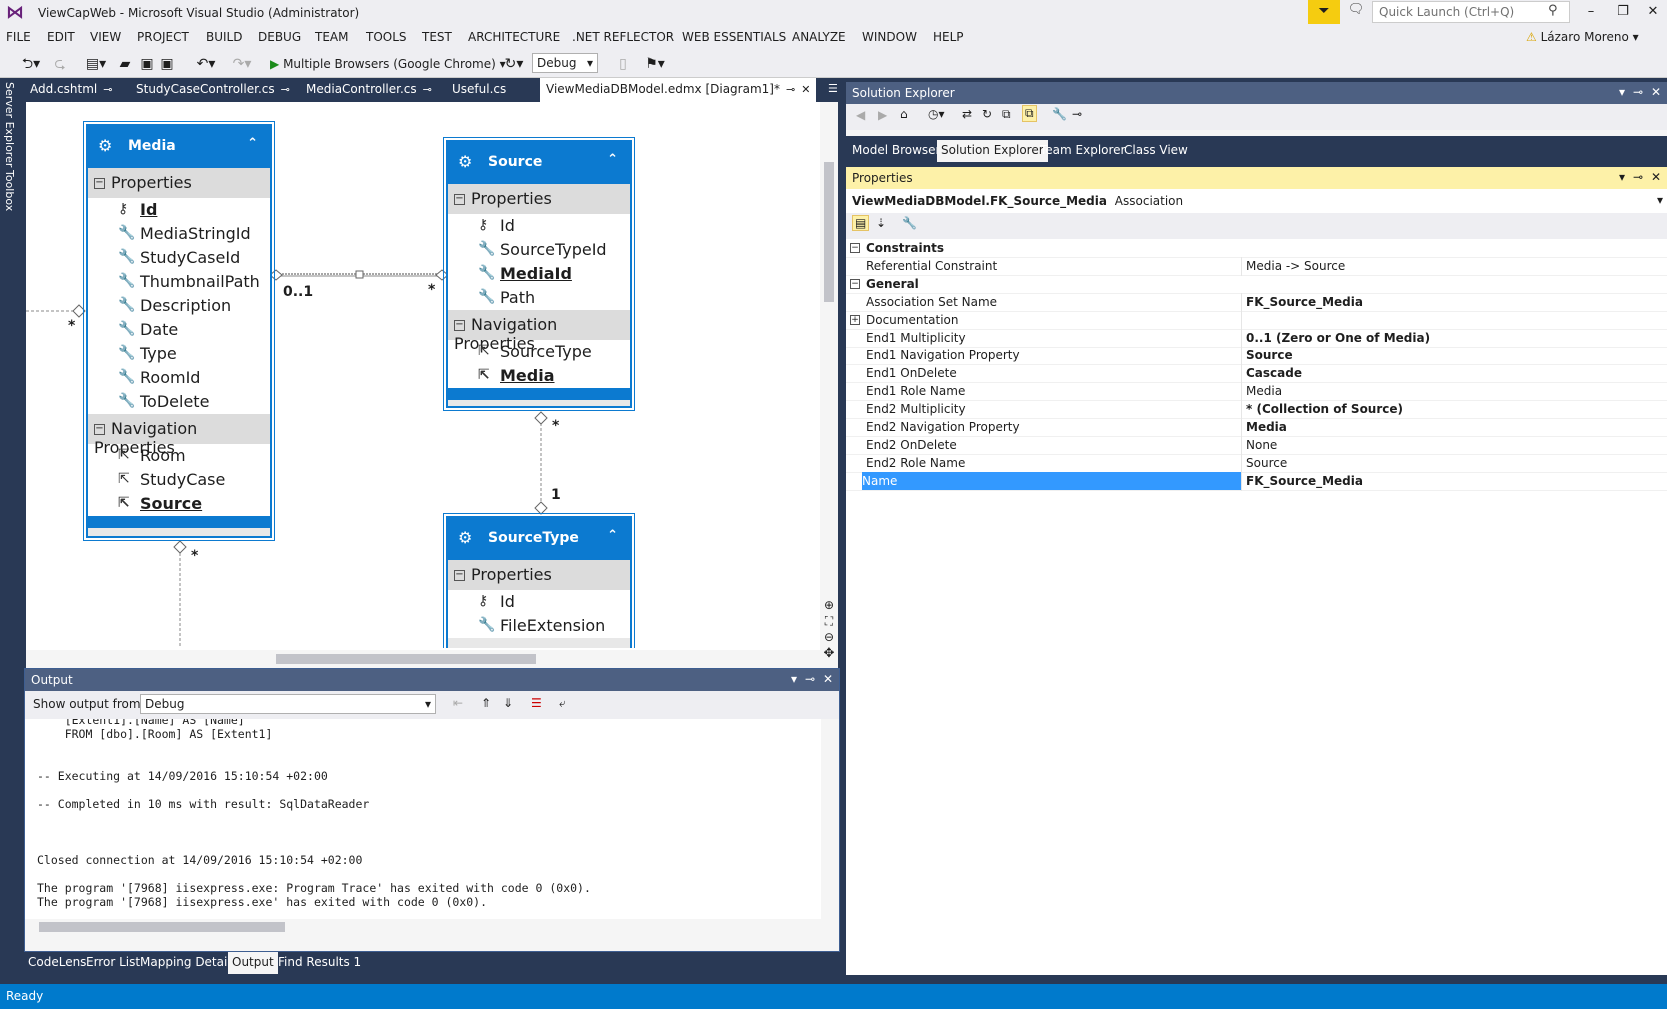  What do you see at coordinates (508, 703) in the screenshot?
I see `next-message-icon: ⇓` at bounding box center [508, 703].